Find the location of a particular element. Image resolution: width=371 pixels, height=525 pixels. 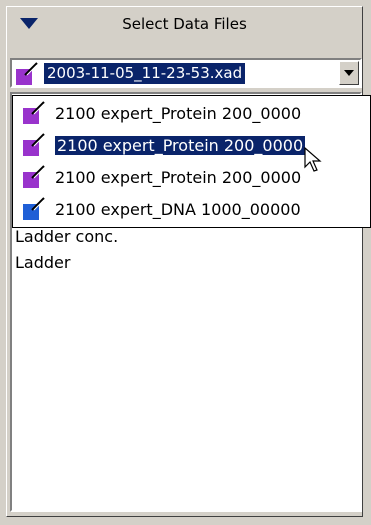

dna-chip-file-icon is located at coordinates (34, 209).